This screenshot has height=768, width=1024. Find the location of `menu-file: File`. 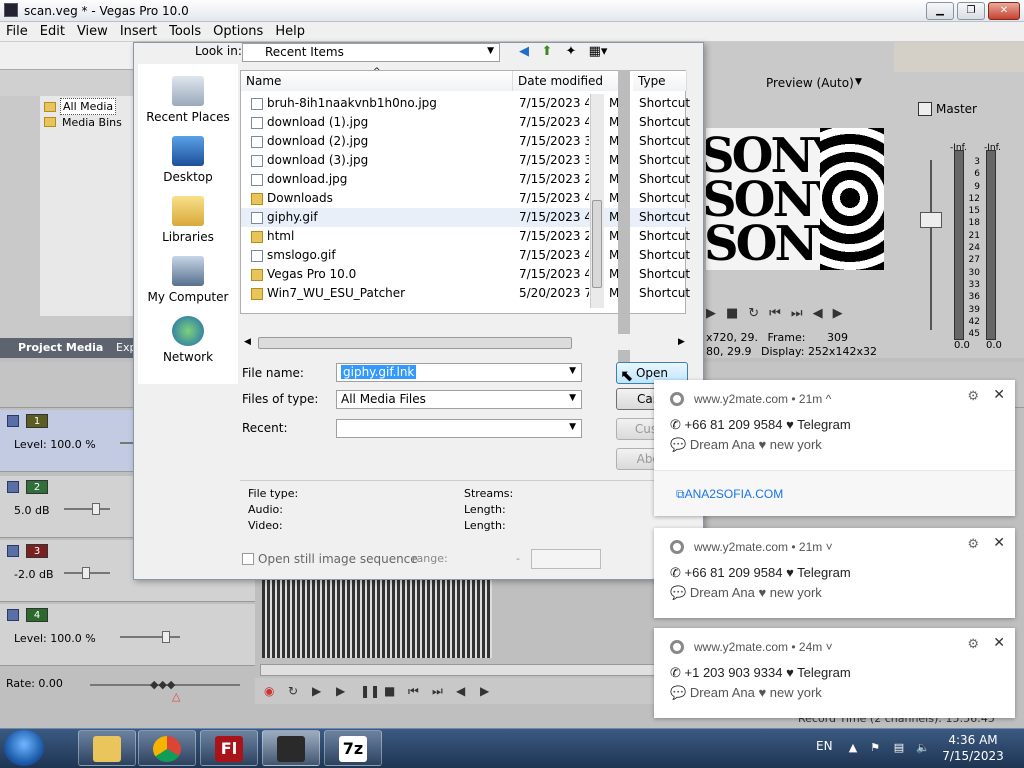

menu-file: File is located at coordinates (17, 31).